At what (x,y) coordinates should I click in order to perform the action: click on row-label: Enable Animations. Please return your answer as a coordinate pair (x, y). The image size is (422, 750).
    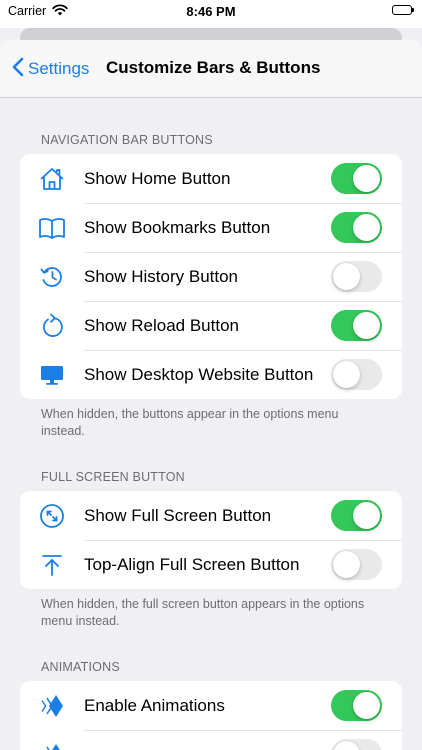
    Looking at the image, I should click on (154, 705).